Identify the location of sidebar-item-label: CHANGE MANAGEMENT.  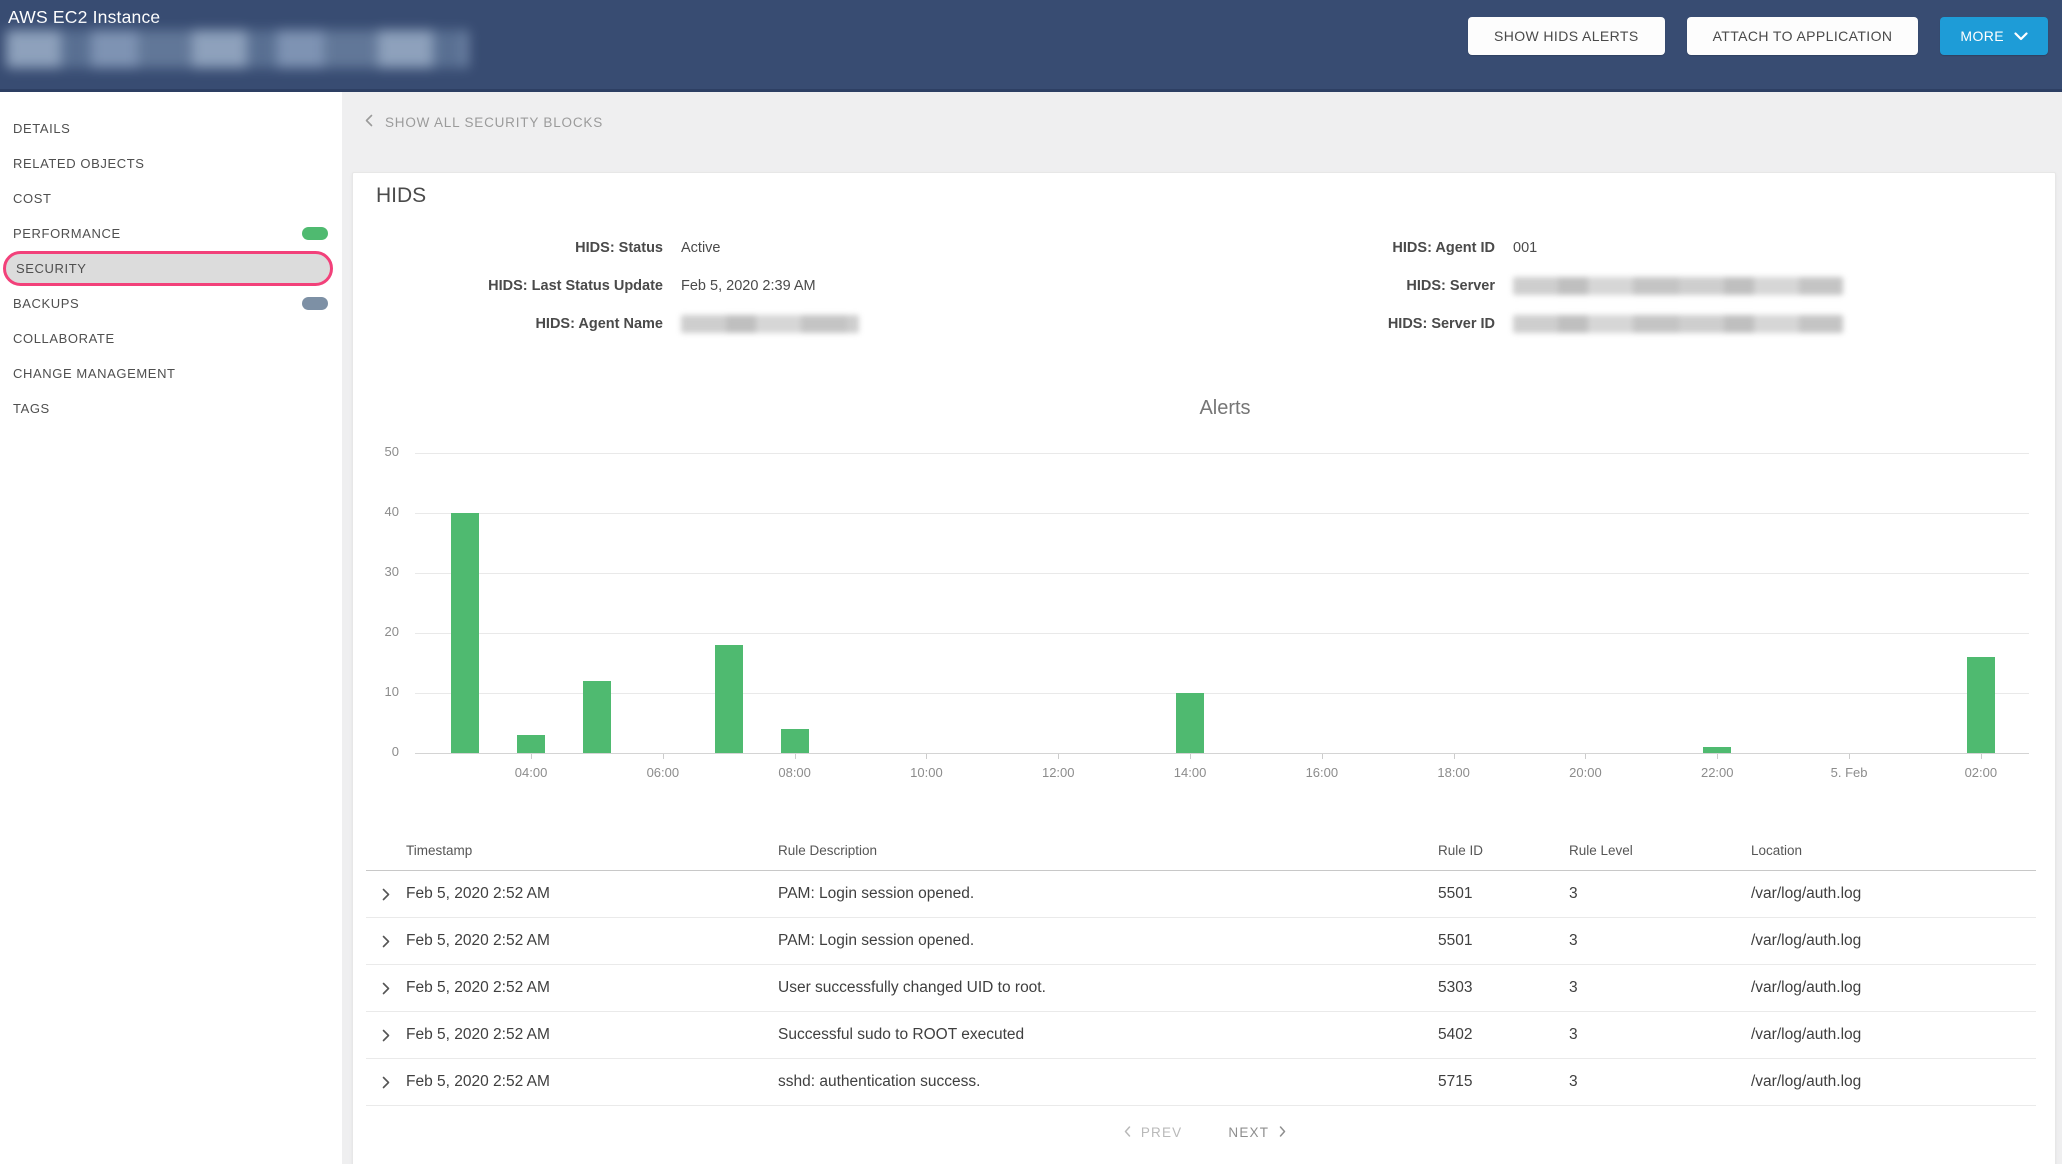
(94, 373).